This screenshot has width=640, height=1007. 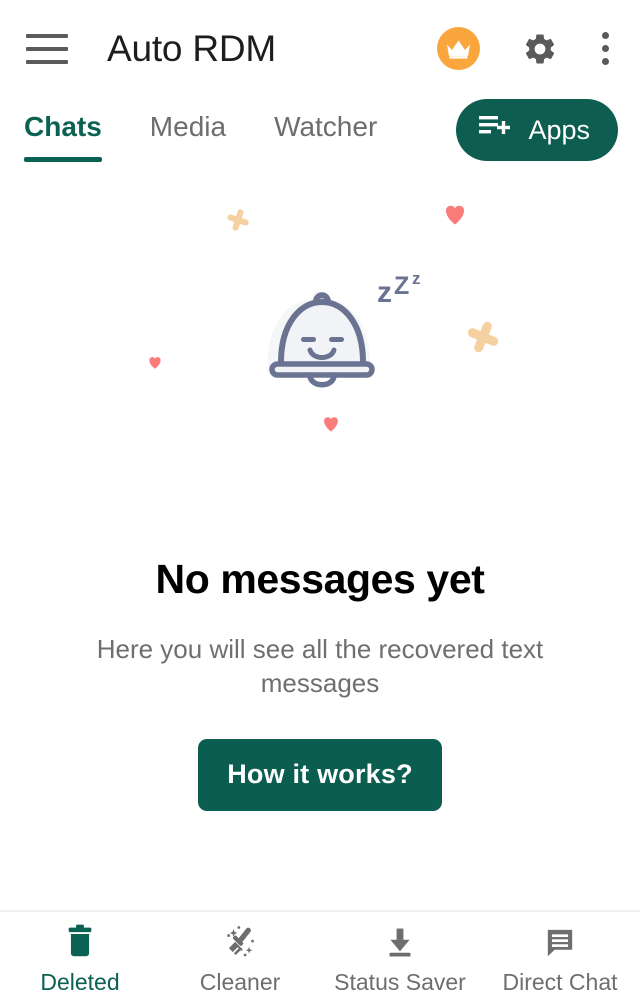 I want to click on bell-icon, so click(x=322, y=340).